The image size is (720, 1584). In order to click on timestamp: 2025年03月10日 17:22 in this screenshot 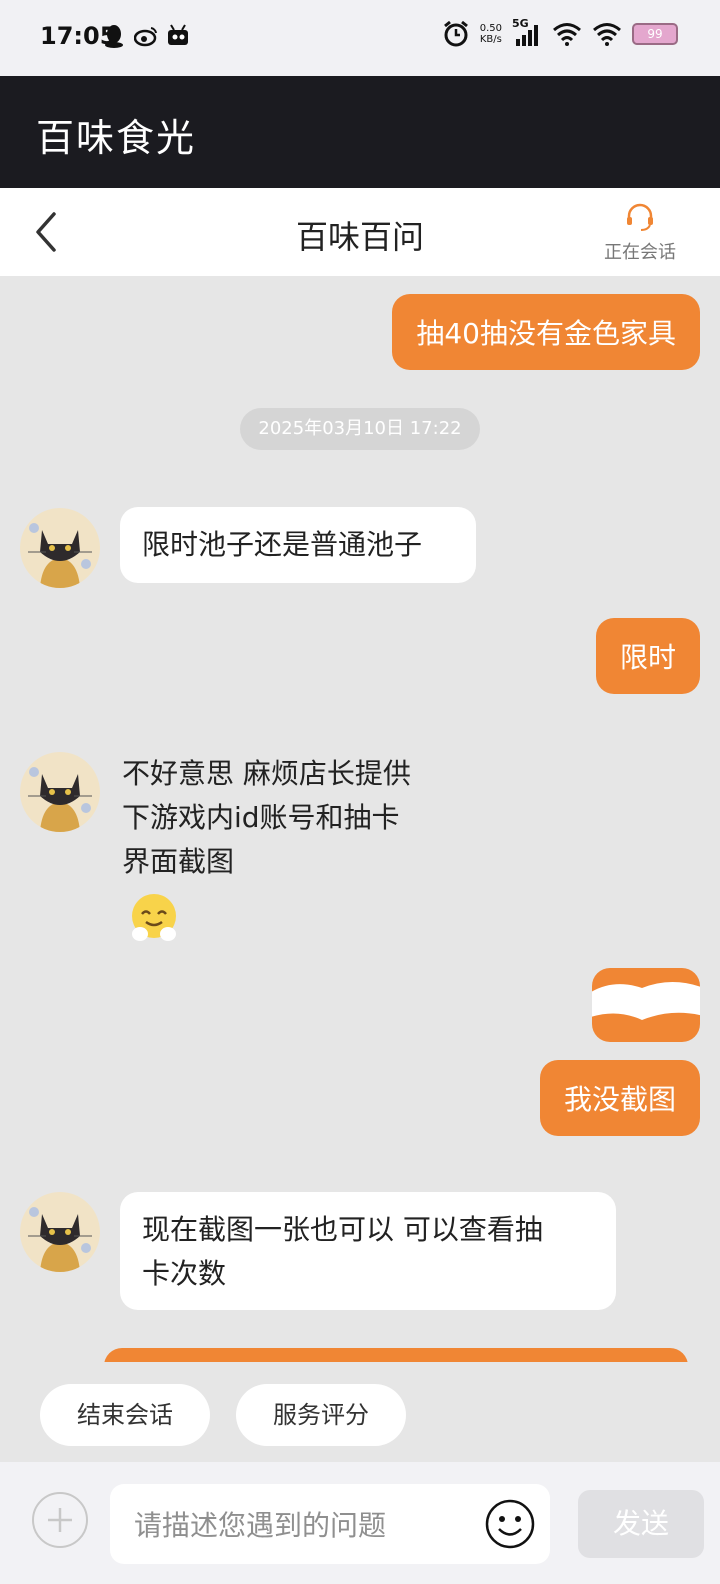, I will do `click(360, 429)`.